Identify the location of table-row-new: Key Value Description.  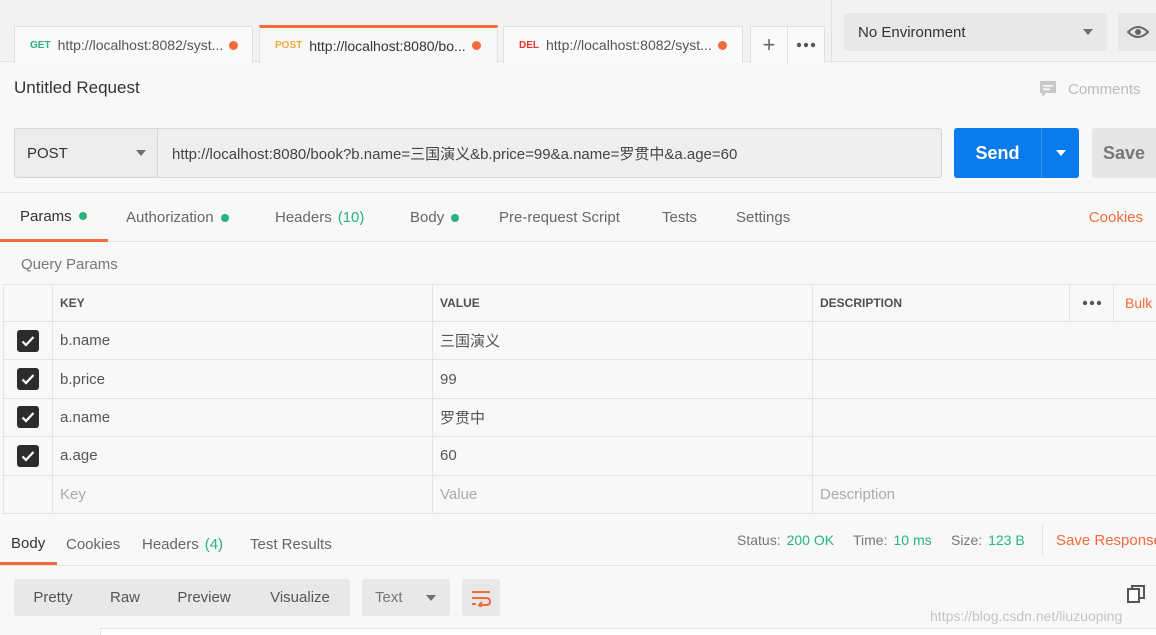
(579, 494).